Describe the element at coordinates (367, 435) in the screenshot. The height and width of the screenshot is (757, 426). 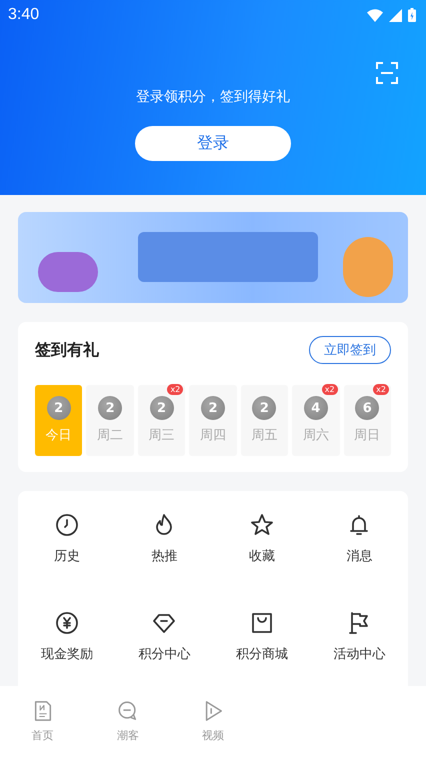
I see `day-label: 周日` at that location.